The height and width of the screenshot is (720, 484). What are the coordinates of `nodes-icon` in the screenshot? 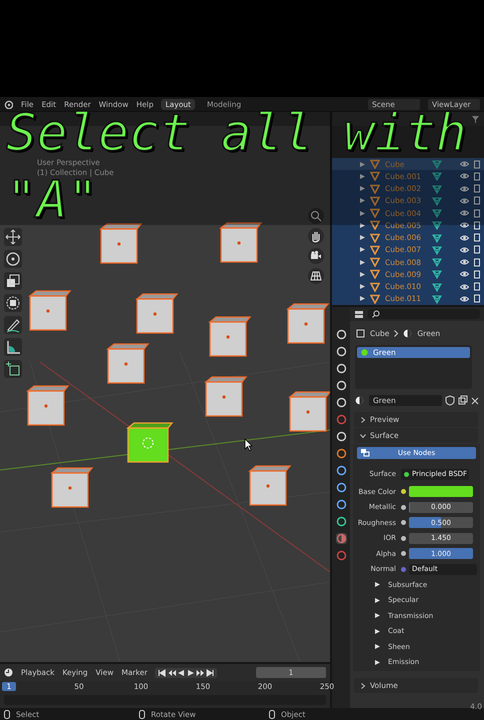 It's located at (365, 452).